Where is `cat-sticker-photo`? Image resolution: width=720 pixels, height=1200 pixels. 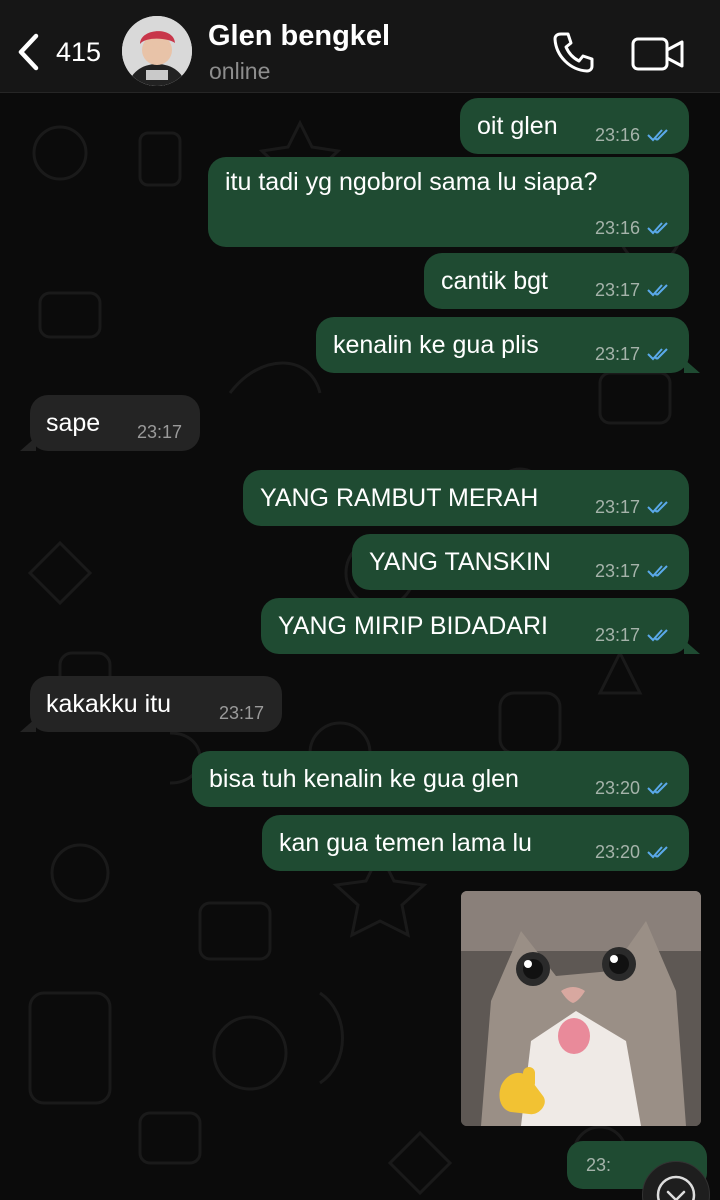
cat-sticker-photo is located at coordinates (581, 1008).